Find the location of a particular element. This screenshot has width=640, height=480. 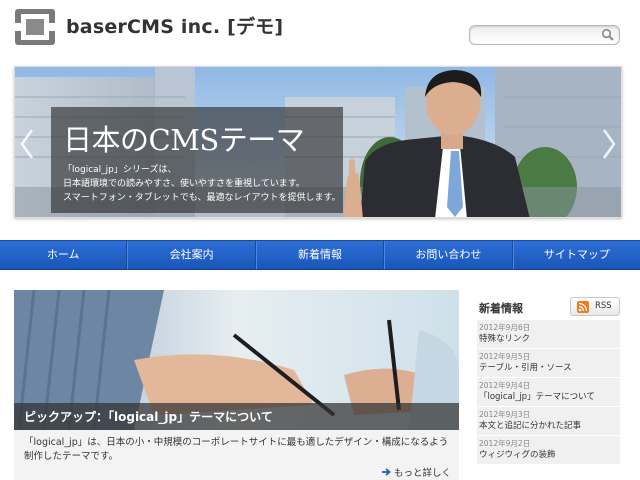

news-title: 本文と追記に分かれた記事 is located at coordinates (548, 426).